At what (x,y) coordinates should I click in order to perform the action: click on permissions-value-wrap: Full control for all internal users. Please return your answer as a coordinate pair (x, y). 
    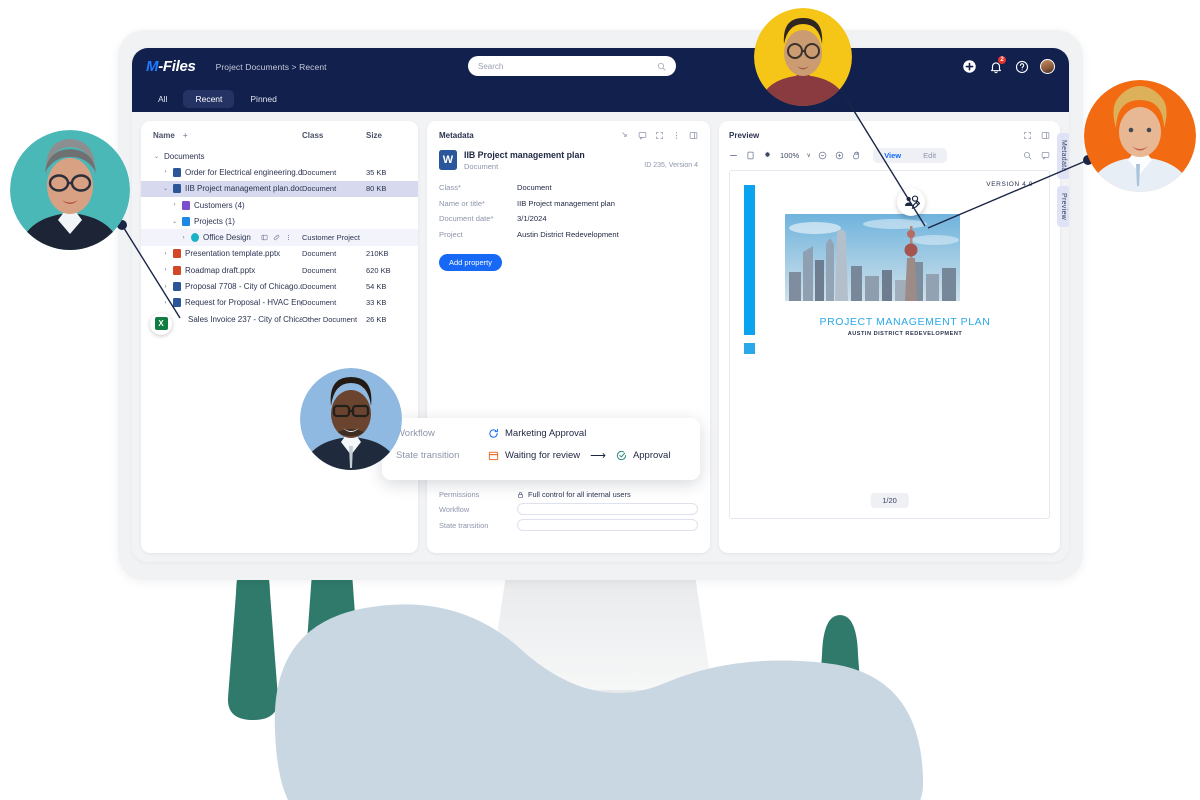
    Looking at the image, I should click on (574, 494).